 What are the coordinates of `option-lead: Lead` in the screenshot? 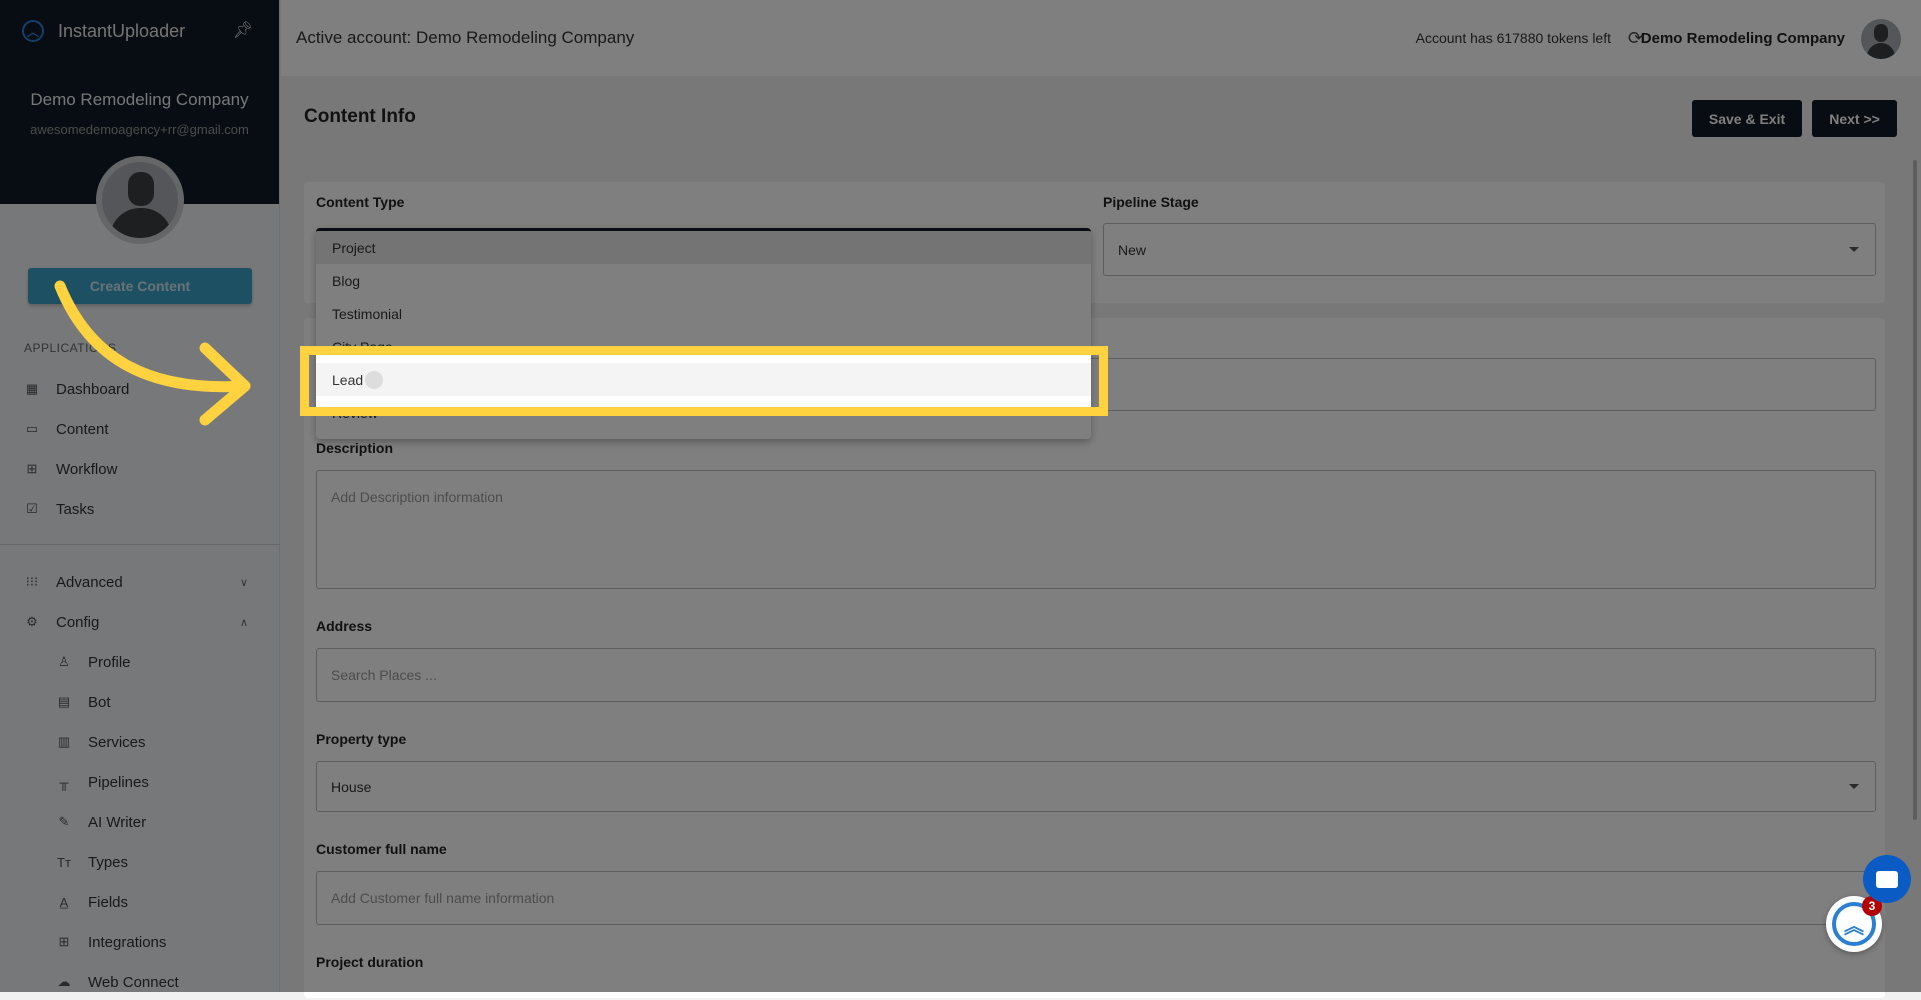 It's located at (703, 379).